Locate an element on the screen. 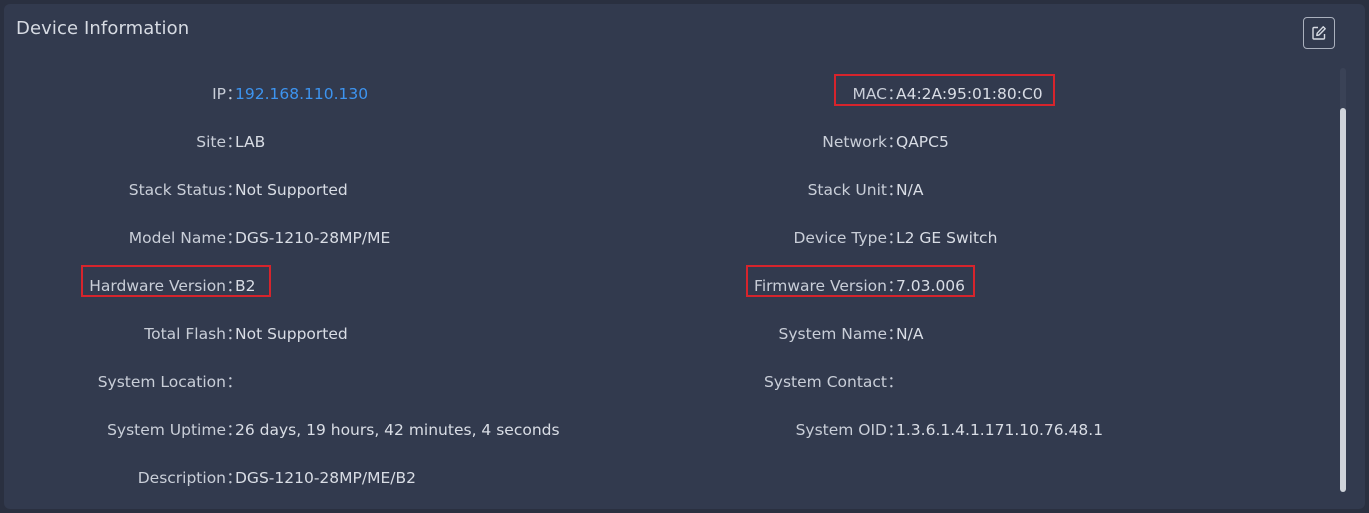 This screenshot has height=513, width=1369. field-value-device-type: L2 GE Switch is located at coordinates (947, 238).